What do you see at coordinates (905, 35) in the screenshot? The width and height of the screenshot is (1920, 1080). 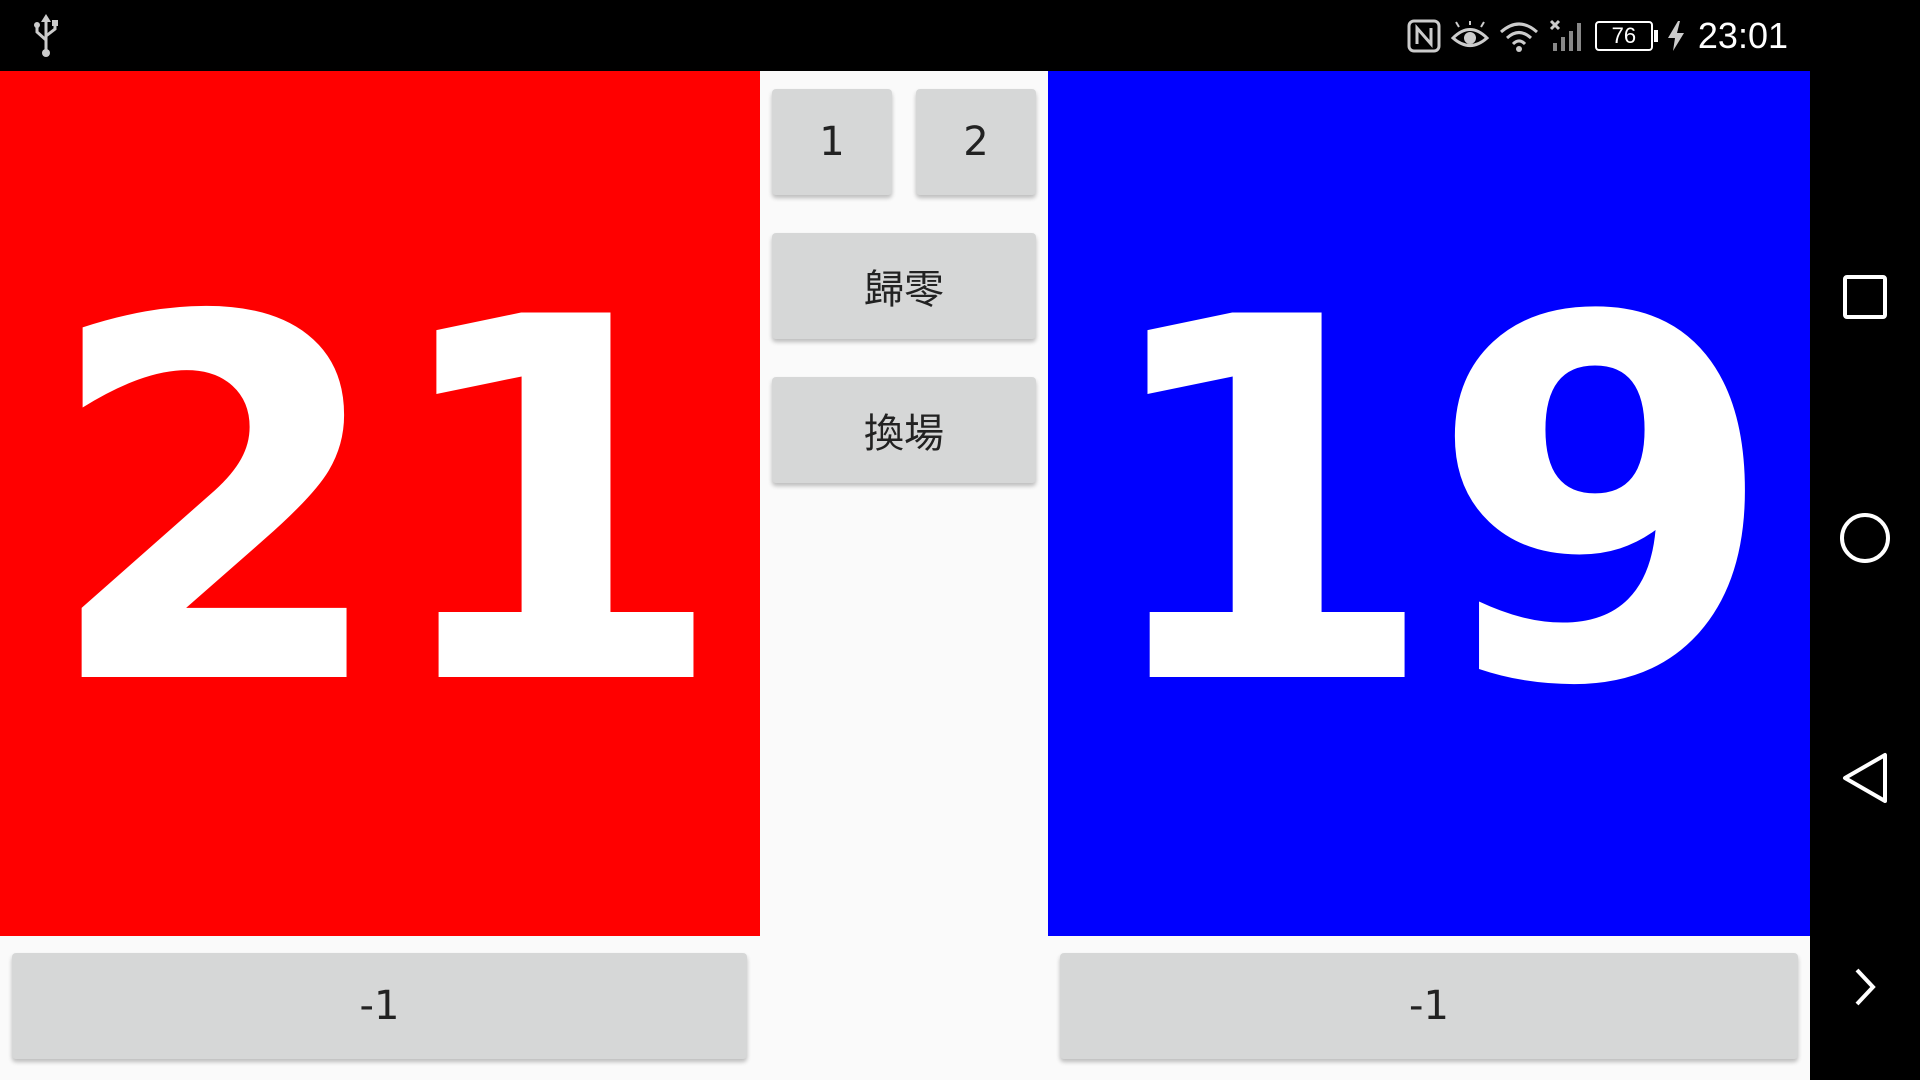 I see `status-bar: 76 23:01` at bounding box center [905, 35].